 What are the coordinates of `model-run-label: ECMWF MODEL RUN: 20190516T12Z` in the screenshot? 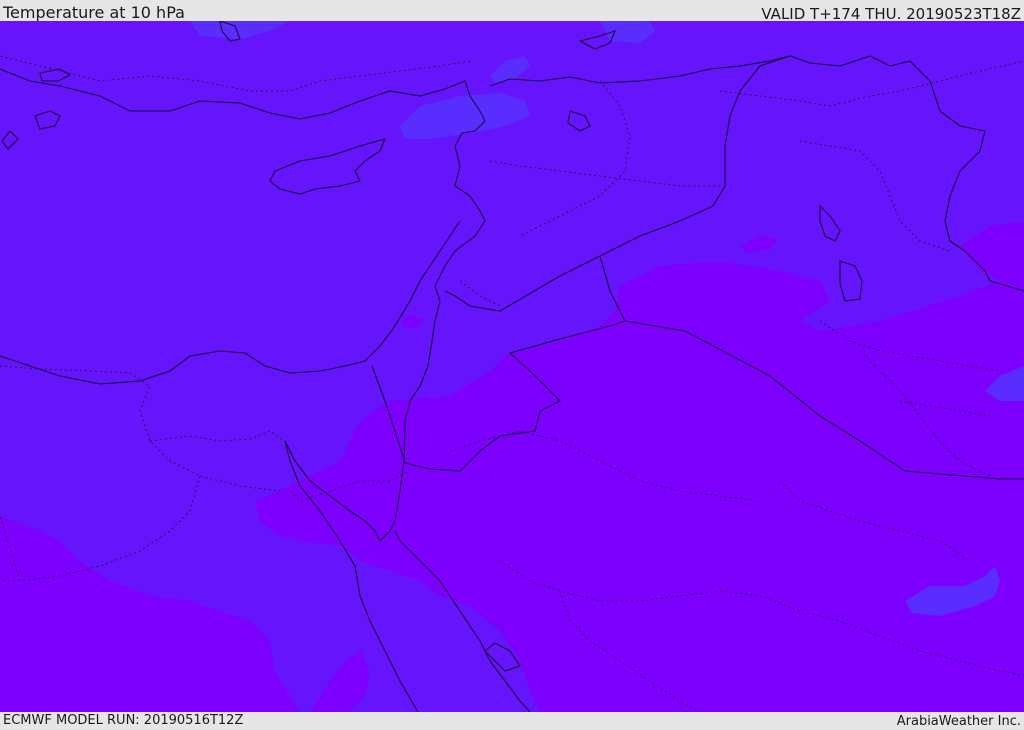 It's located at (123, 720).